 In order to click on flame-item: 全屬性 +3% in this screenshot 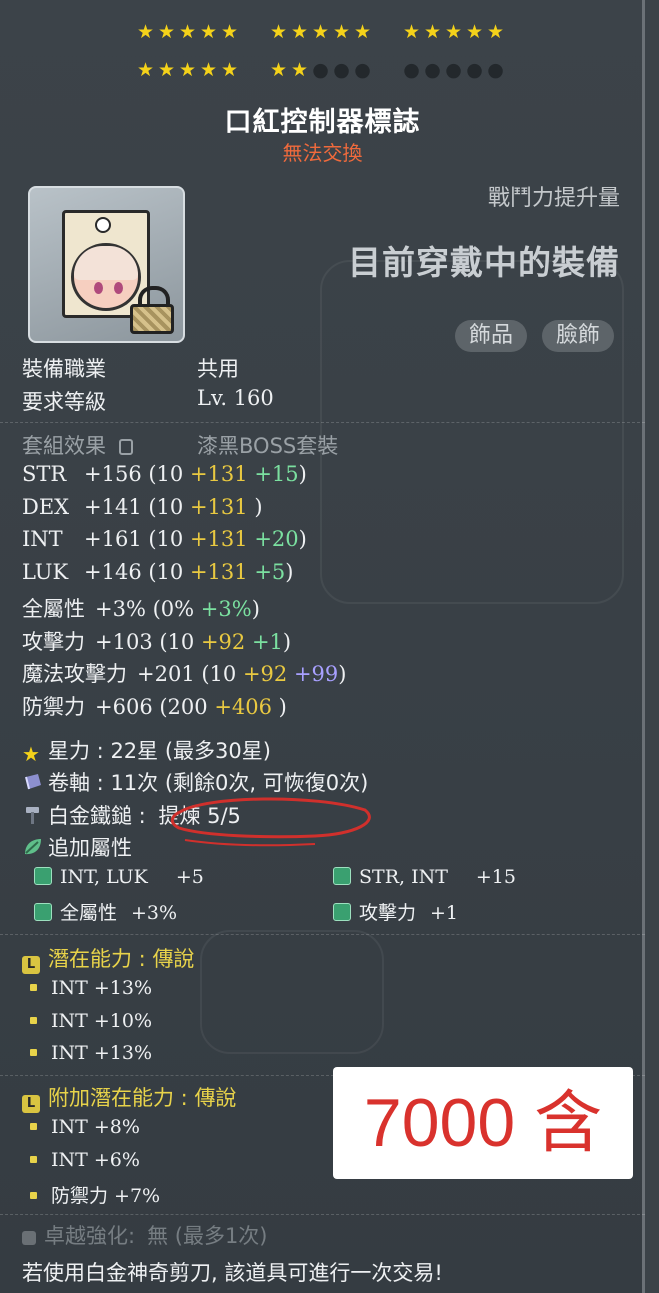, I will do `click(105, 911)`.